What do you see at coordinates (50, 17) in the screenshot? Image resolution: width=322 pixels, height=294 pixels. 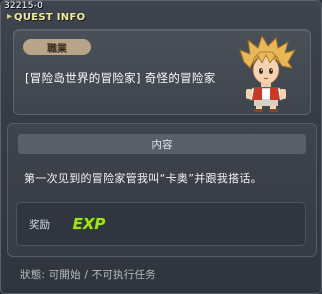 I see `window-title: QUEST INFO` at bounding box center [50, 17].